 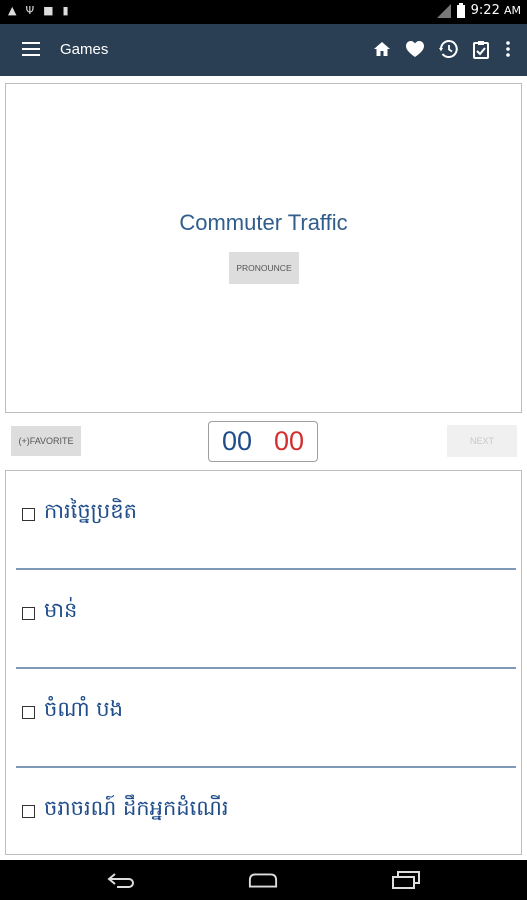 What do you see at coordinates (406, 880) in the screenshot?
I see `recents-icon` at bounding box center [406, 880].